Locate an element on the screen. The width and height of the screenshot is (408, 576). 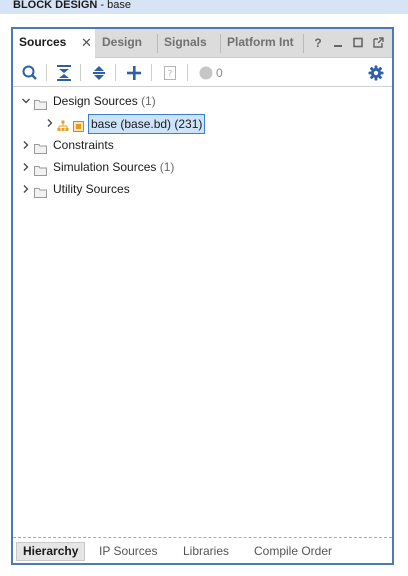
source-file-properties-icon: ? is located at coordinates (170, 73).